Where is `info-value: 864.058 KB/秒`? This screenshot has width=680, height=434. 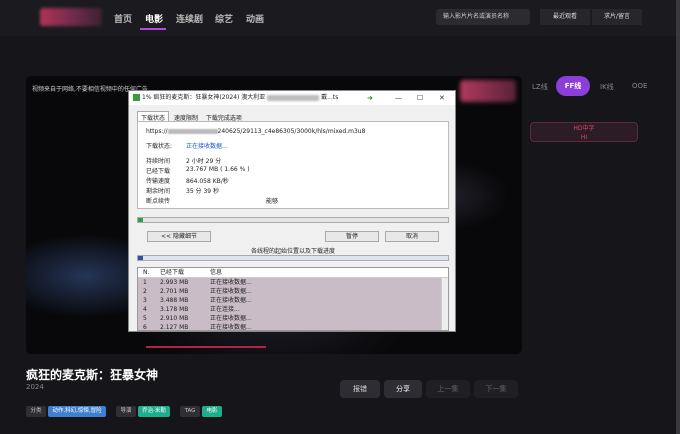
info-value: 864.058 KB/秒 is located at coordinates (207, 181).